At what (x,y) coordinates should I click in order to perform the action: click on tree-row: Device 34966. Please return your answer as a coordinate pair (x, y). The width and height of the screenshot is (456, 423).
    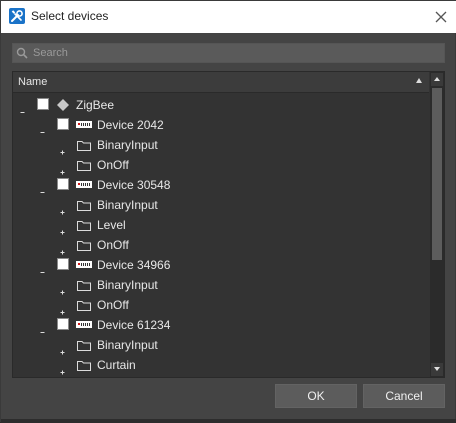
    Looking at the image, I should click on (221, 265).